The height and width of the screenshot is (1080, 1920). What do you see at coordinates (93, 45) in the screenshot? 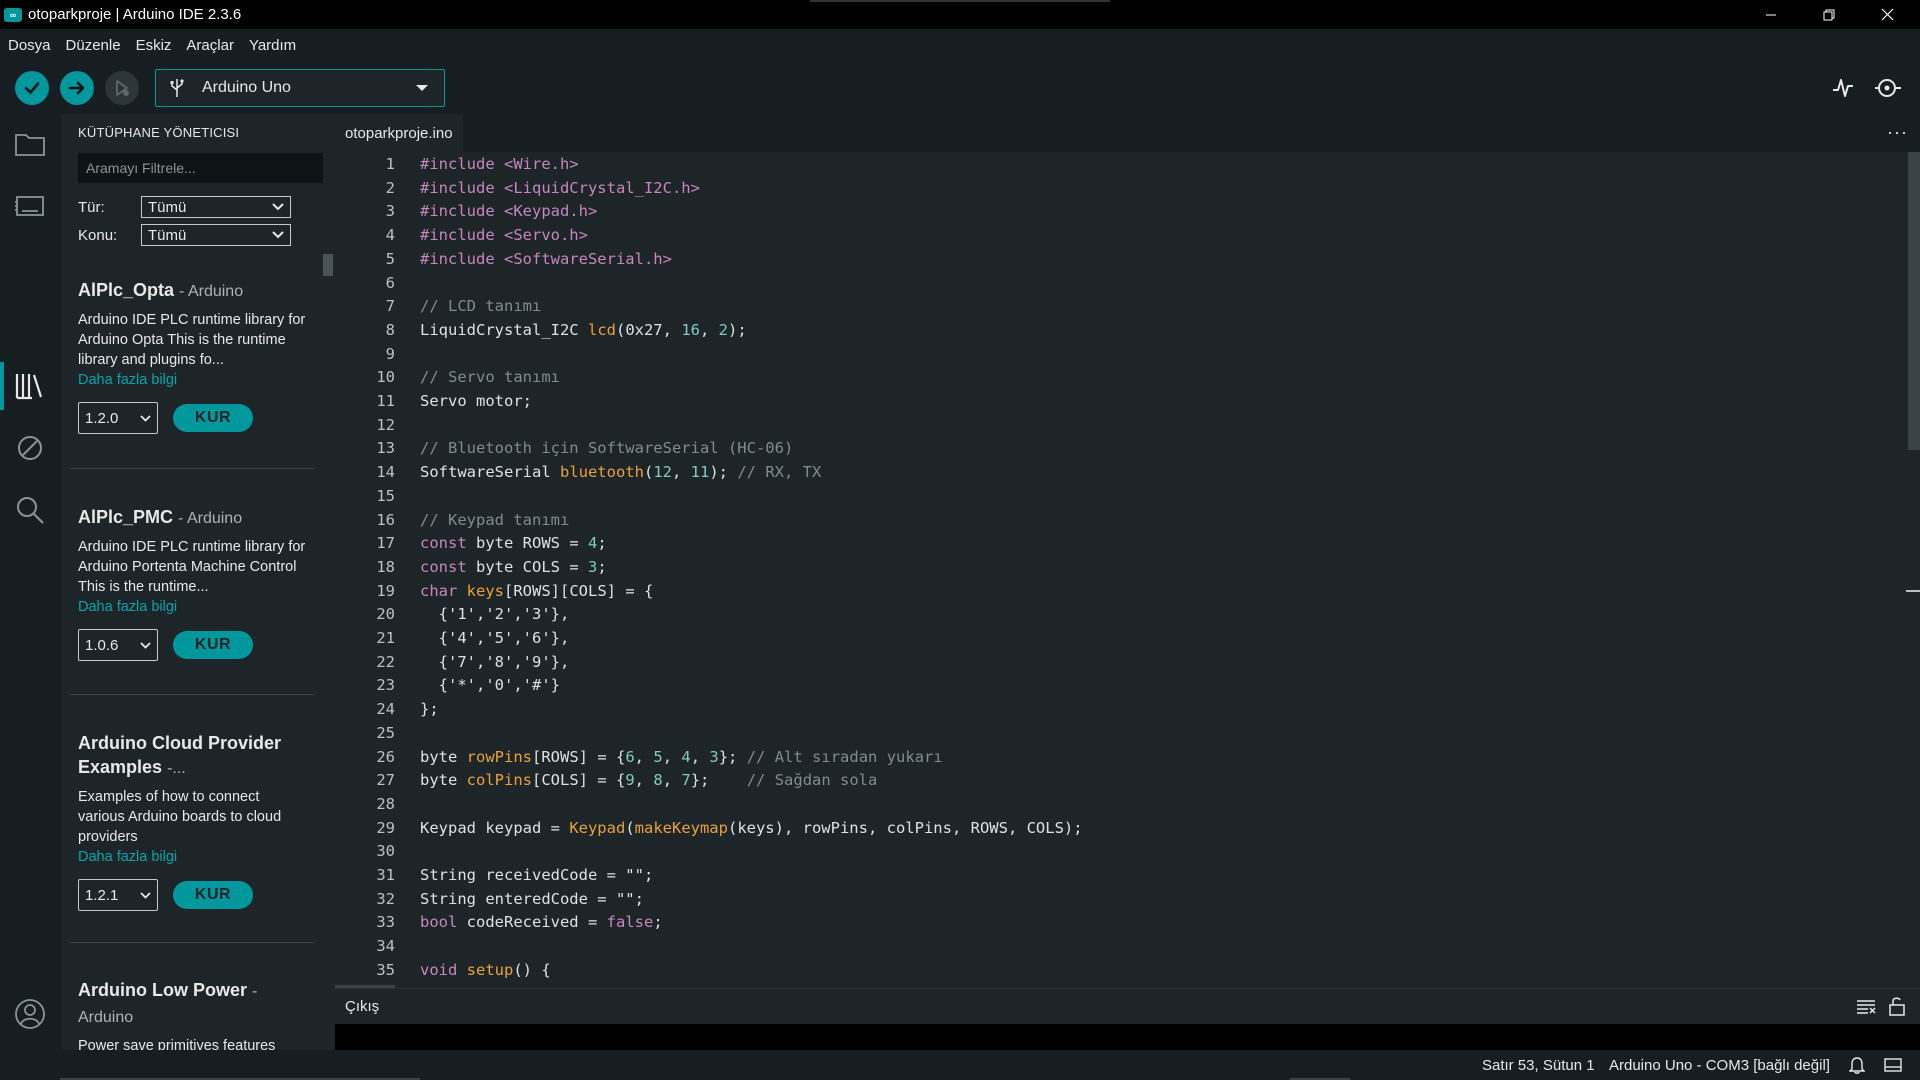
I see `menu-edit: Düzenle` at bounding box center [93, 45].